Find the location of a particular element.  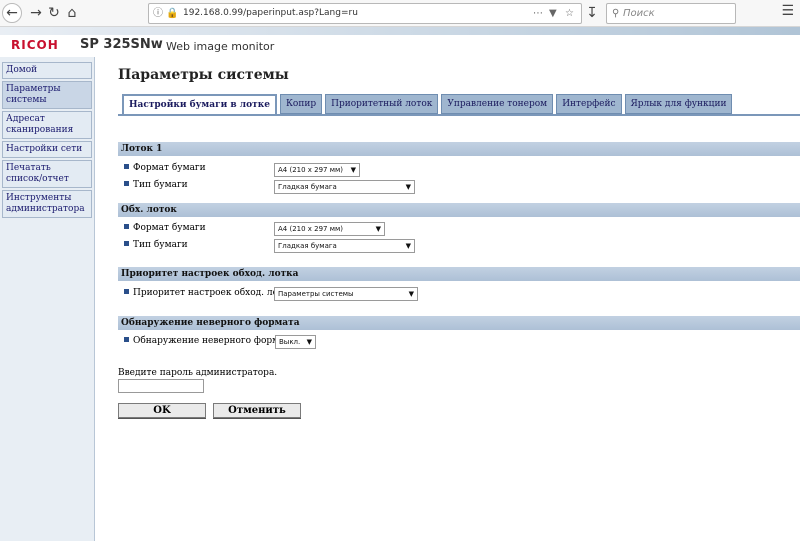

sidebar-item-admin-tools: Инструменты администратора is located at coordinates (47, 204).